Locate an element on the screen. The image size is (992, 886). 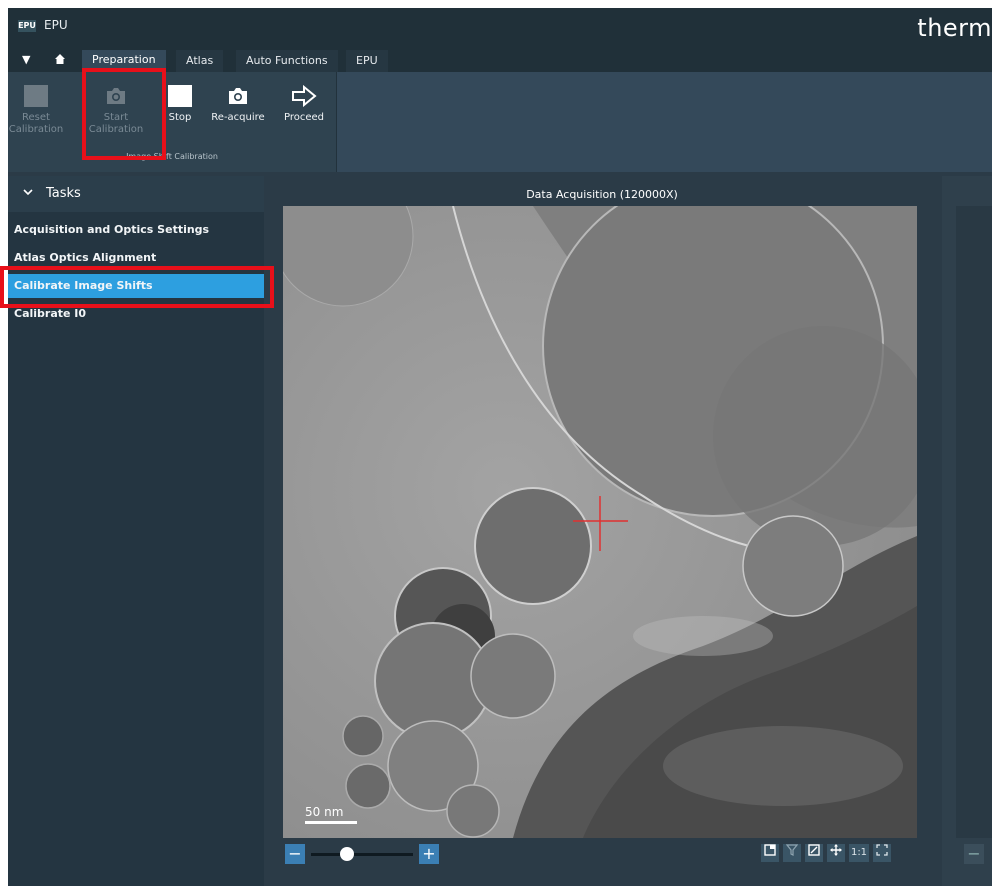
square-icon is located at coordinates (36, 96).